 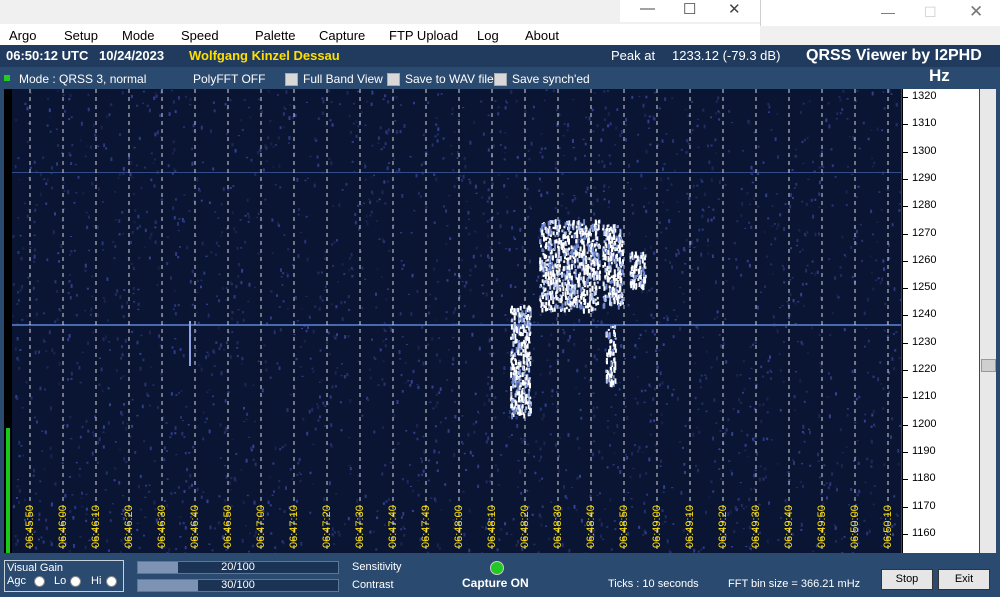 What do you see at coordinates (988, 321) in the screenshot?
I see `vertical-scrollbar` at bounding box center [988, 321].